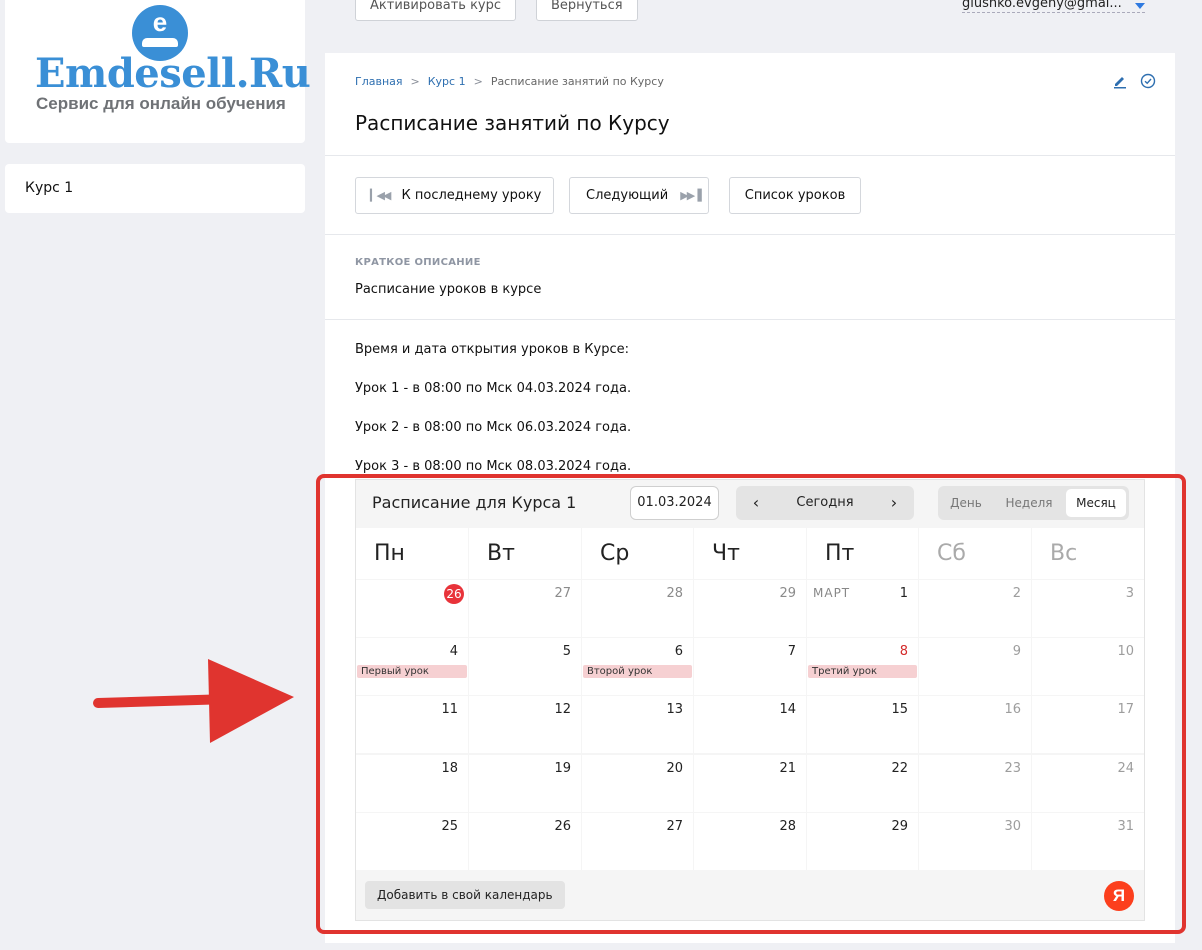 The width and height of the screenshot is (1202, 950). I want to click on header-actions, so click(1134, 81).